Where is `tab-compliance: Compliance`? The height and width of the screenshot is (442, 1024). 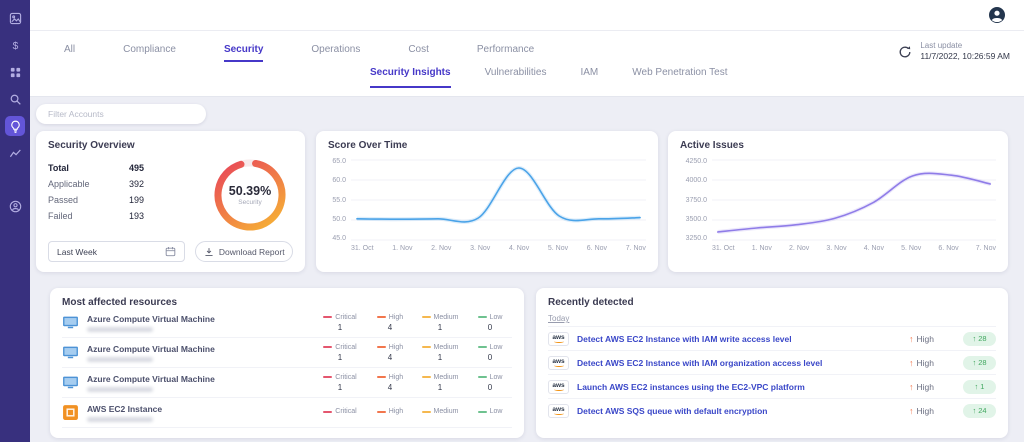
tab-compliance: Compliance is located at coordinates (149, 53).